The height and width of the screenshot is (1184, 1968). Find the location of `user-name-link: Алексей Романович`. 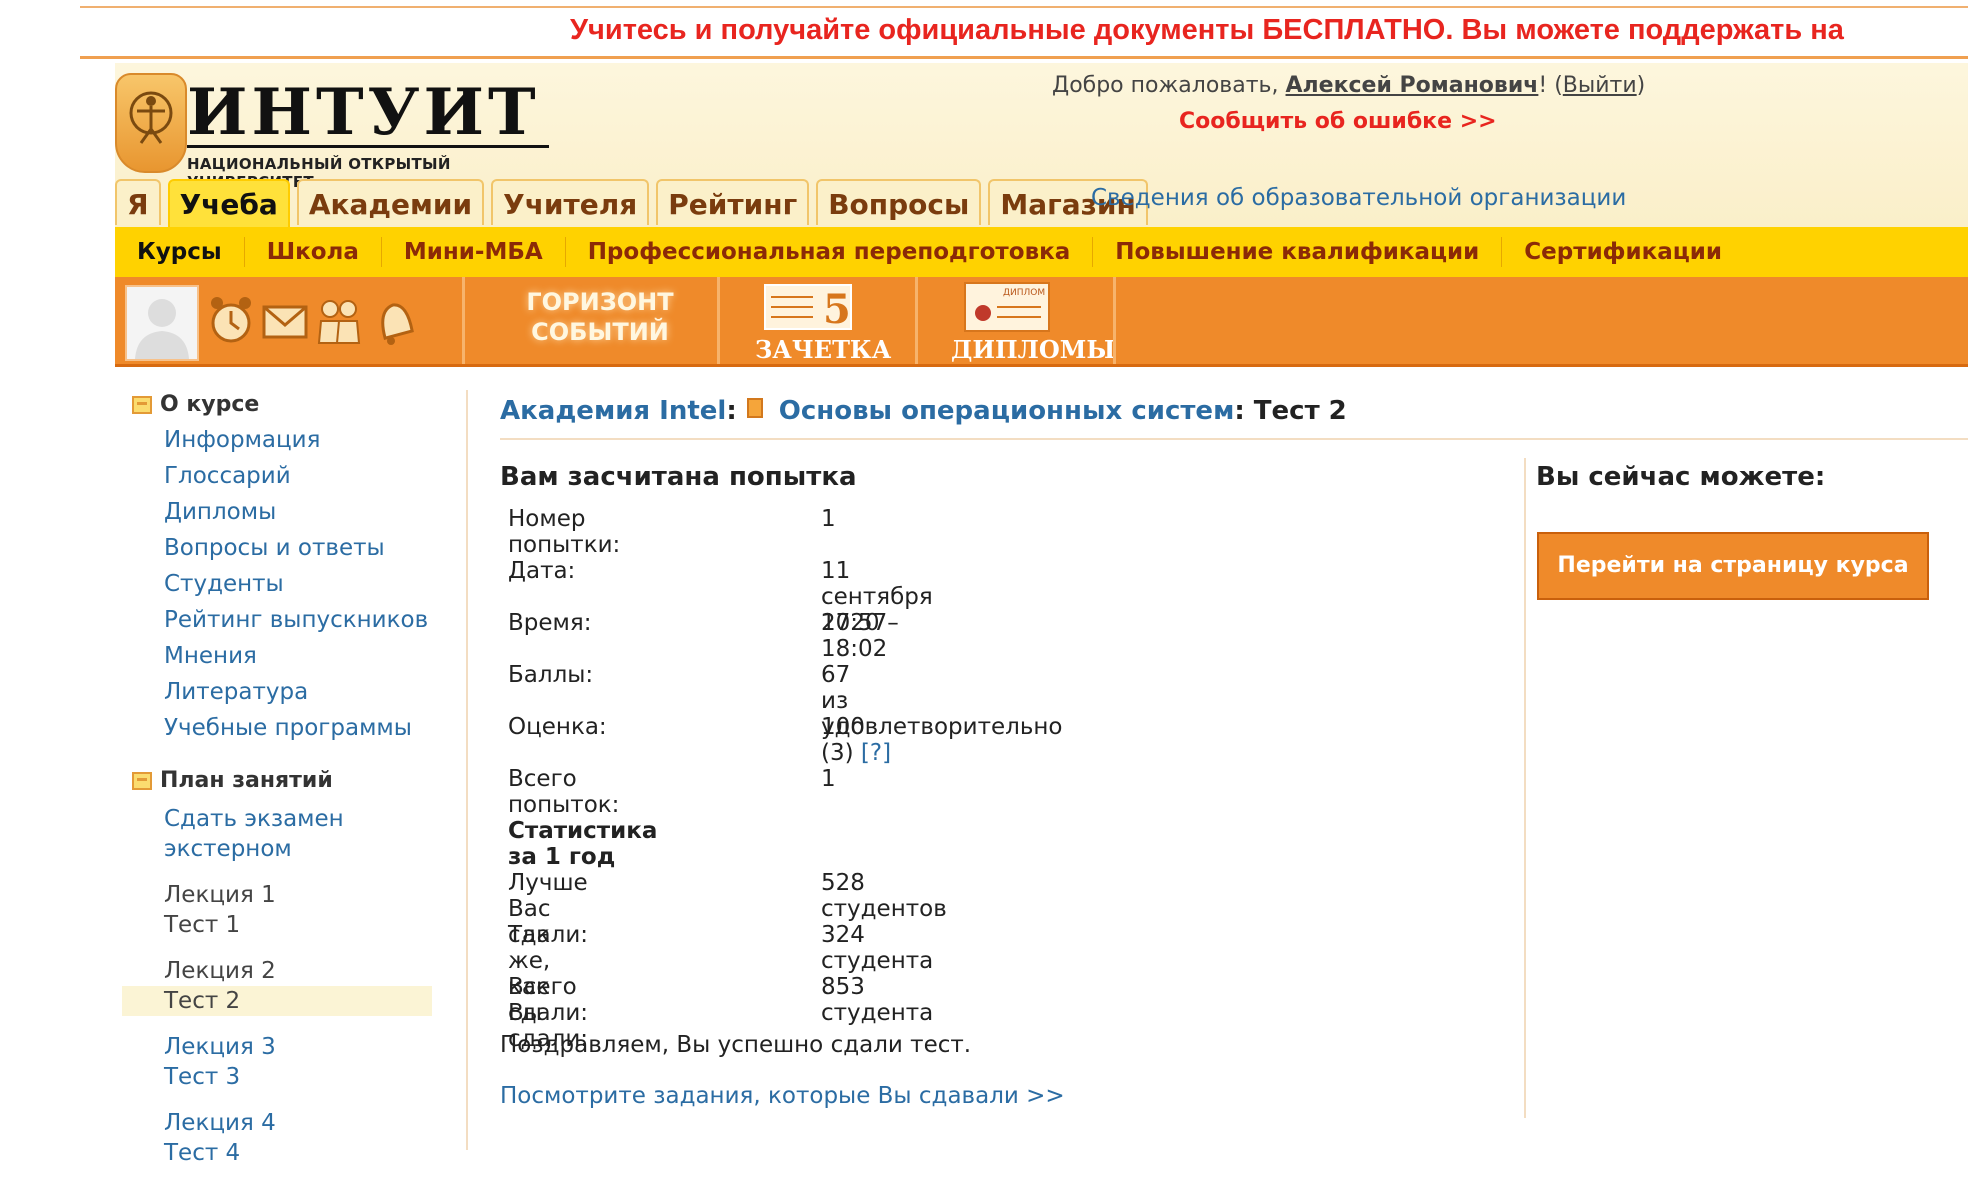

user-name-link: Алексей Романович is located at coordinates (1412, 85).